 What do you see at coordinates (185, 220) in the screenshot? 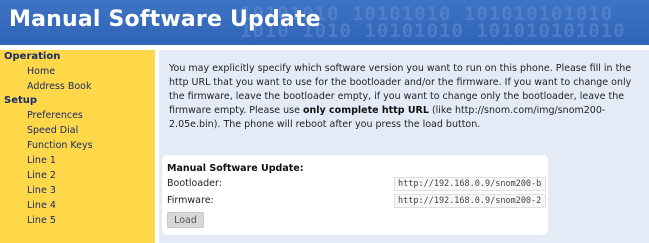
I see `load-button: Load` at bounding box center [185, 220].